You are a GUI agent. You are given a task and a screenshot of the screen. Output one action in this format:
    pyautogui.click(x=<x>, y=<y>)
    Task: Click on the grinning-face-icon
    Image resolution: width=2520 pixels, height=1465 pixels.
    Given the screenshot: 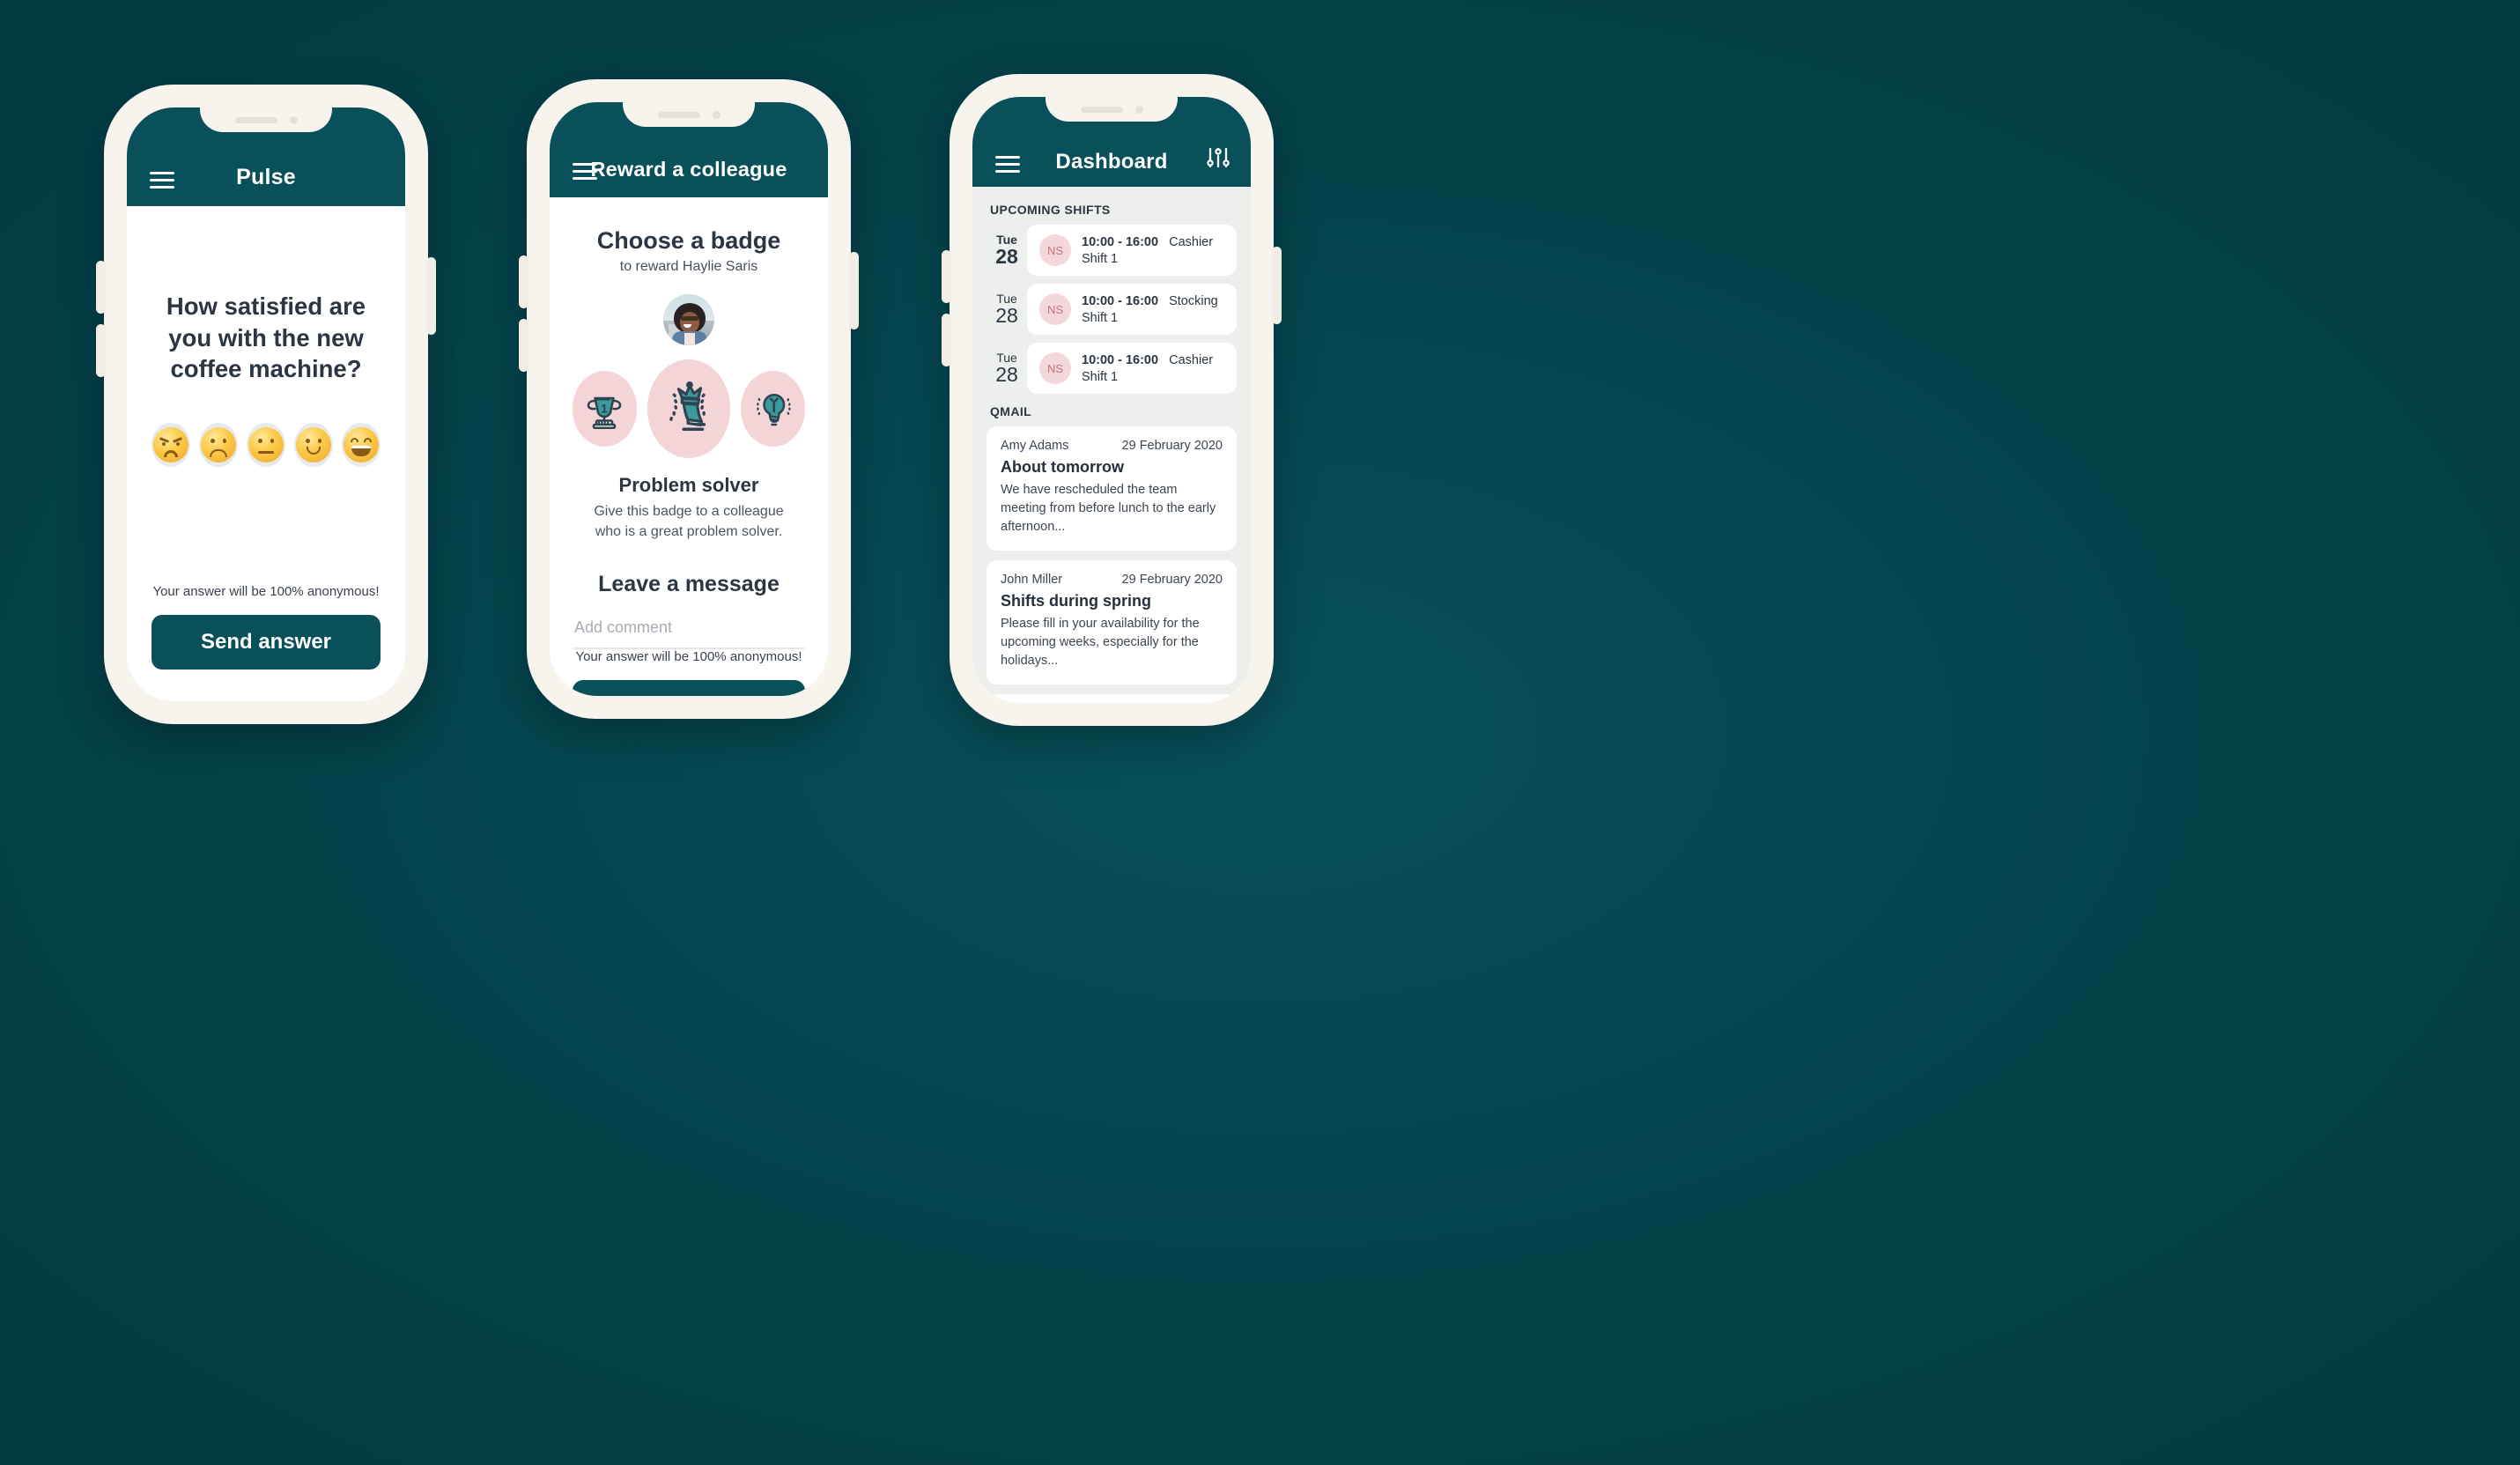 What is the action you would take?
    pyautogui.click(x=361, y=444)
    